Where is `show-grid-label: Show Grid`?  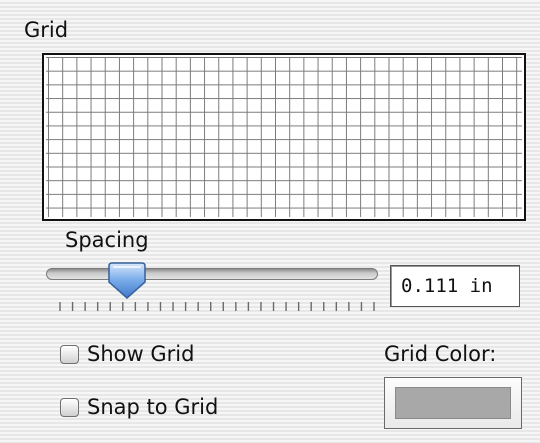
show-grid-label: Show Grid is located at coordinates (140, 354).